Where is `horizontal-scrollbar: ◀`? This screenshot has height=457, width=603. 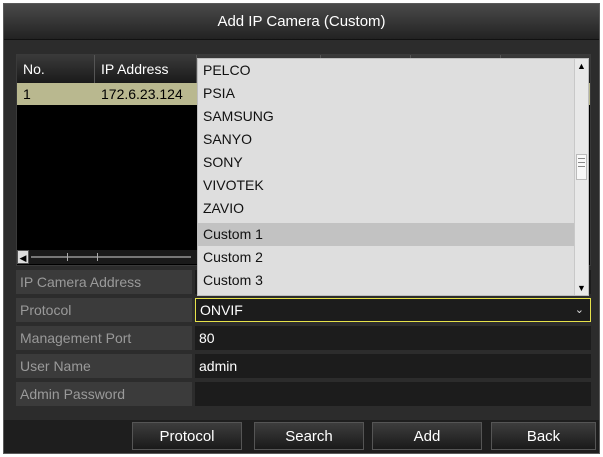
horizontal-scrollbar: ◀ is located at coordinates (107, 257).